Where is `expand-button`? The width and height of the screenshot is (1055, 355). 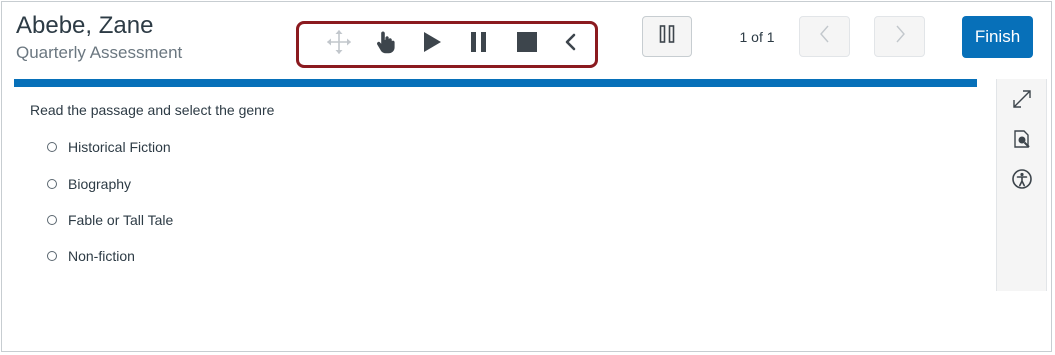
expand-button is located at coordinates (1022, 101).